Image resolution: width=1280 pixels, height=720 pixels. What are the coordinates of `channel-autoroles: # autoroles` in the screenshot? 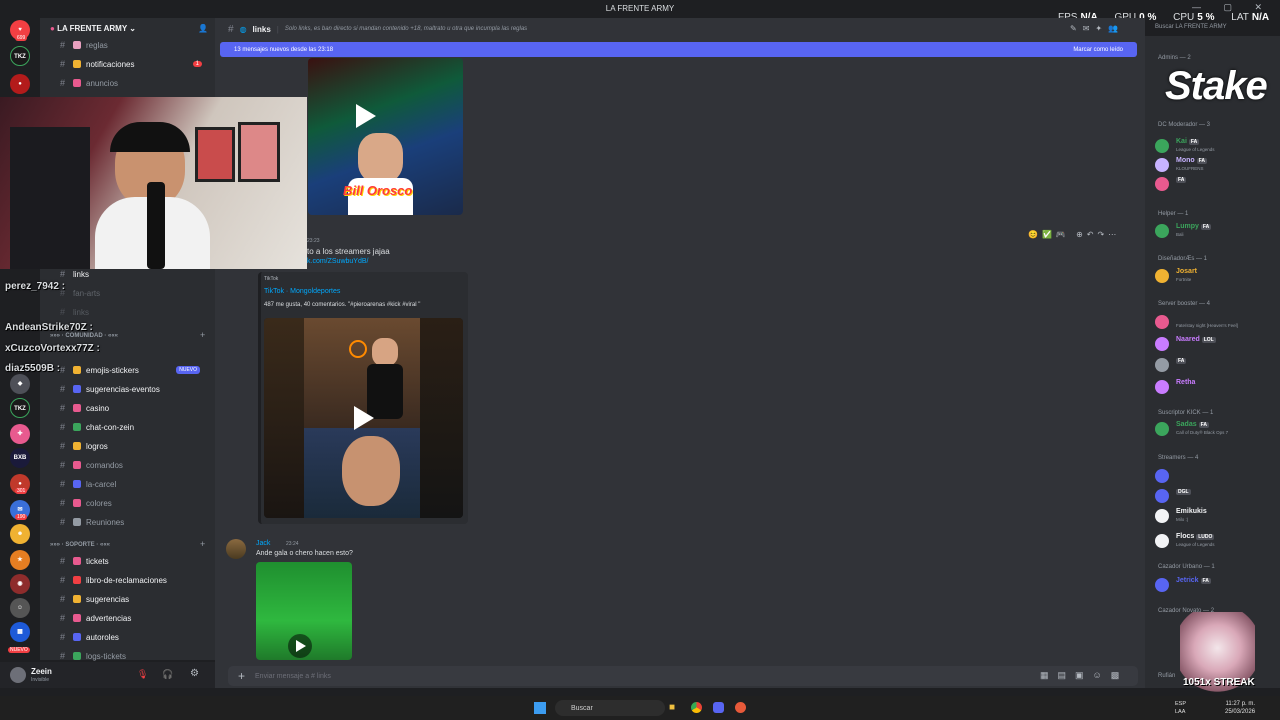 It's located at (135, 637).